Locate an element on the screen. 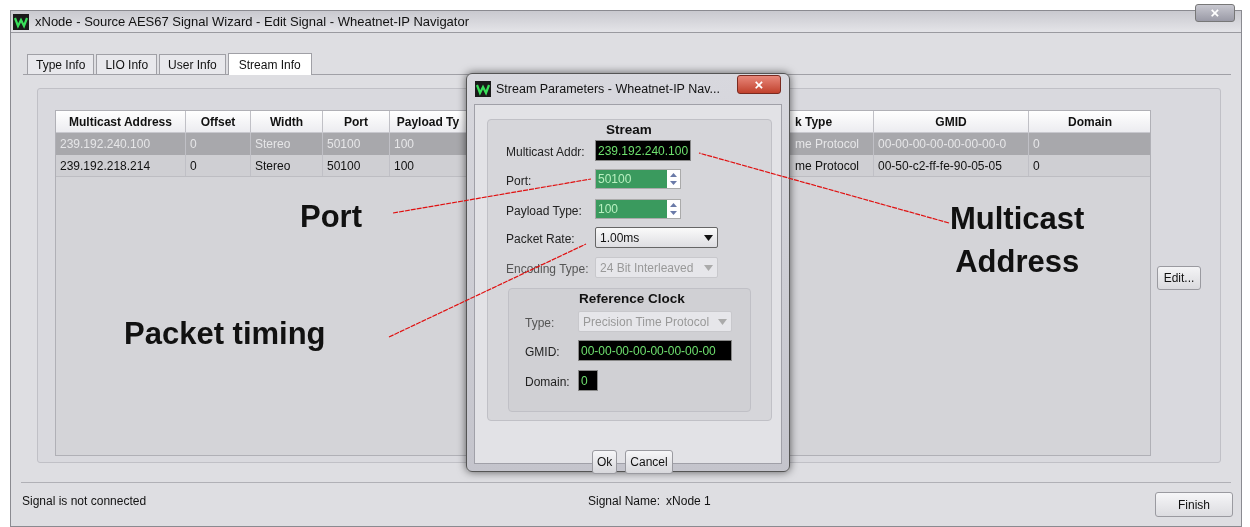 The height and width of the screenshot is (527, 1250). column-header: Width is located at coordinates (286, 122).